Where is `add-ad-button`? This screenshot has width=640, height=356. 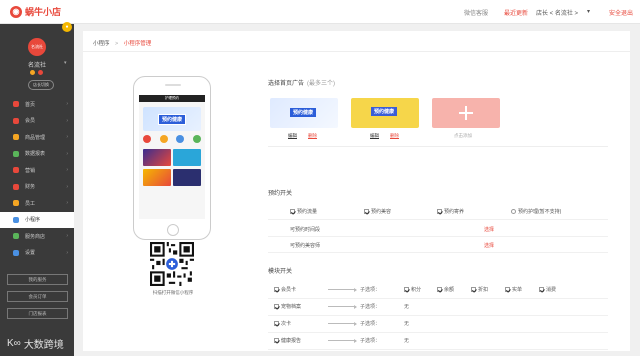
add-ad-button is located at coordinates (466, 113).